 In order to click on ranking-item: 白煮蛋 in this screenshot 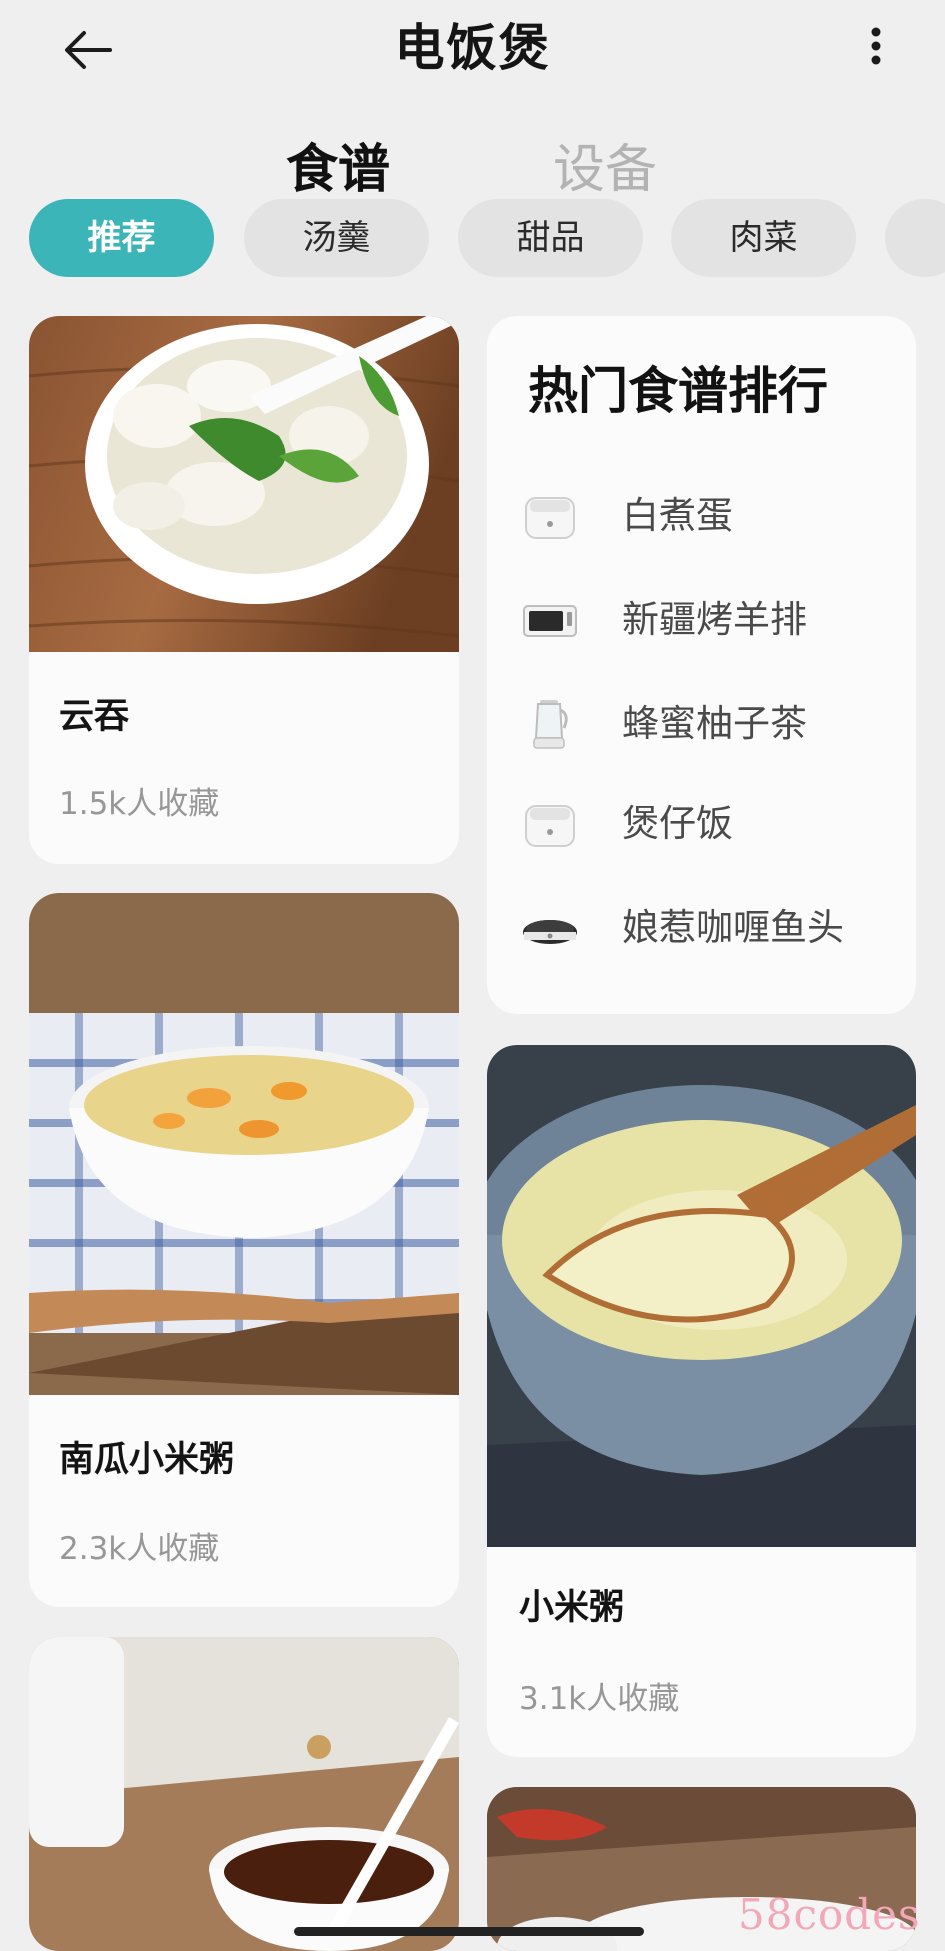, I will do `click(710, 516)`.